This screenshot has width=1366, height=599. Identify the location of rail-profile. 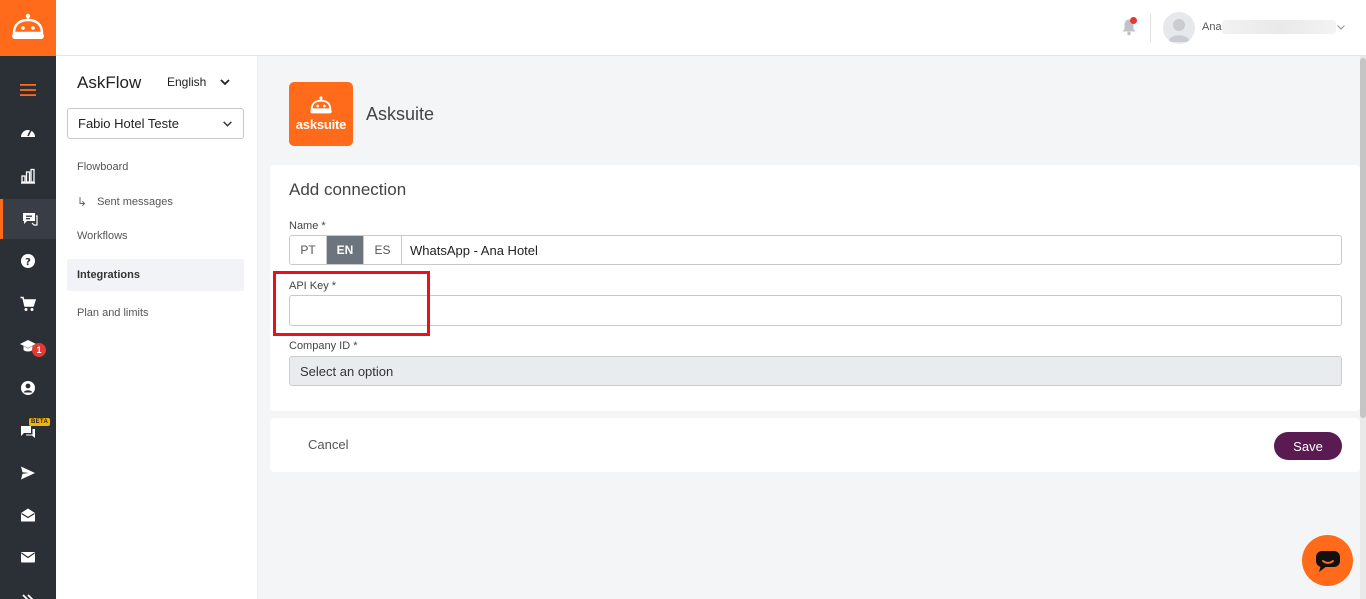
(28, 388).